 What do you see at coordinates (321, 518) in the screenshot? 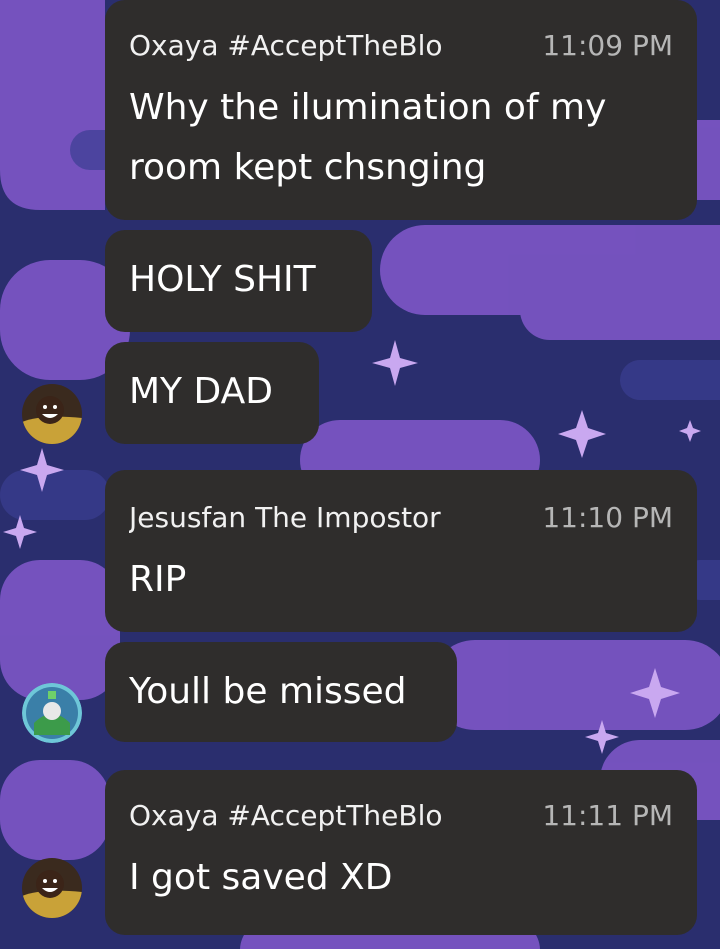
I see `sender-name: Jesusfan The Impostor` at bounding box center [321, 518].